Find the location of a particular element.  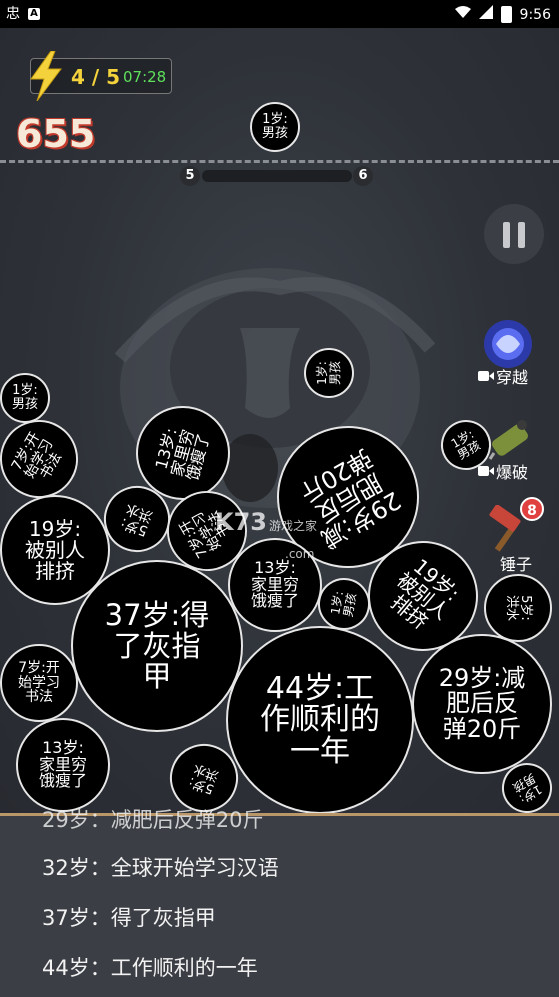

life-ball: 7岁:开 始学习 书法 is located at coordinates (39, 683).